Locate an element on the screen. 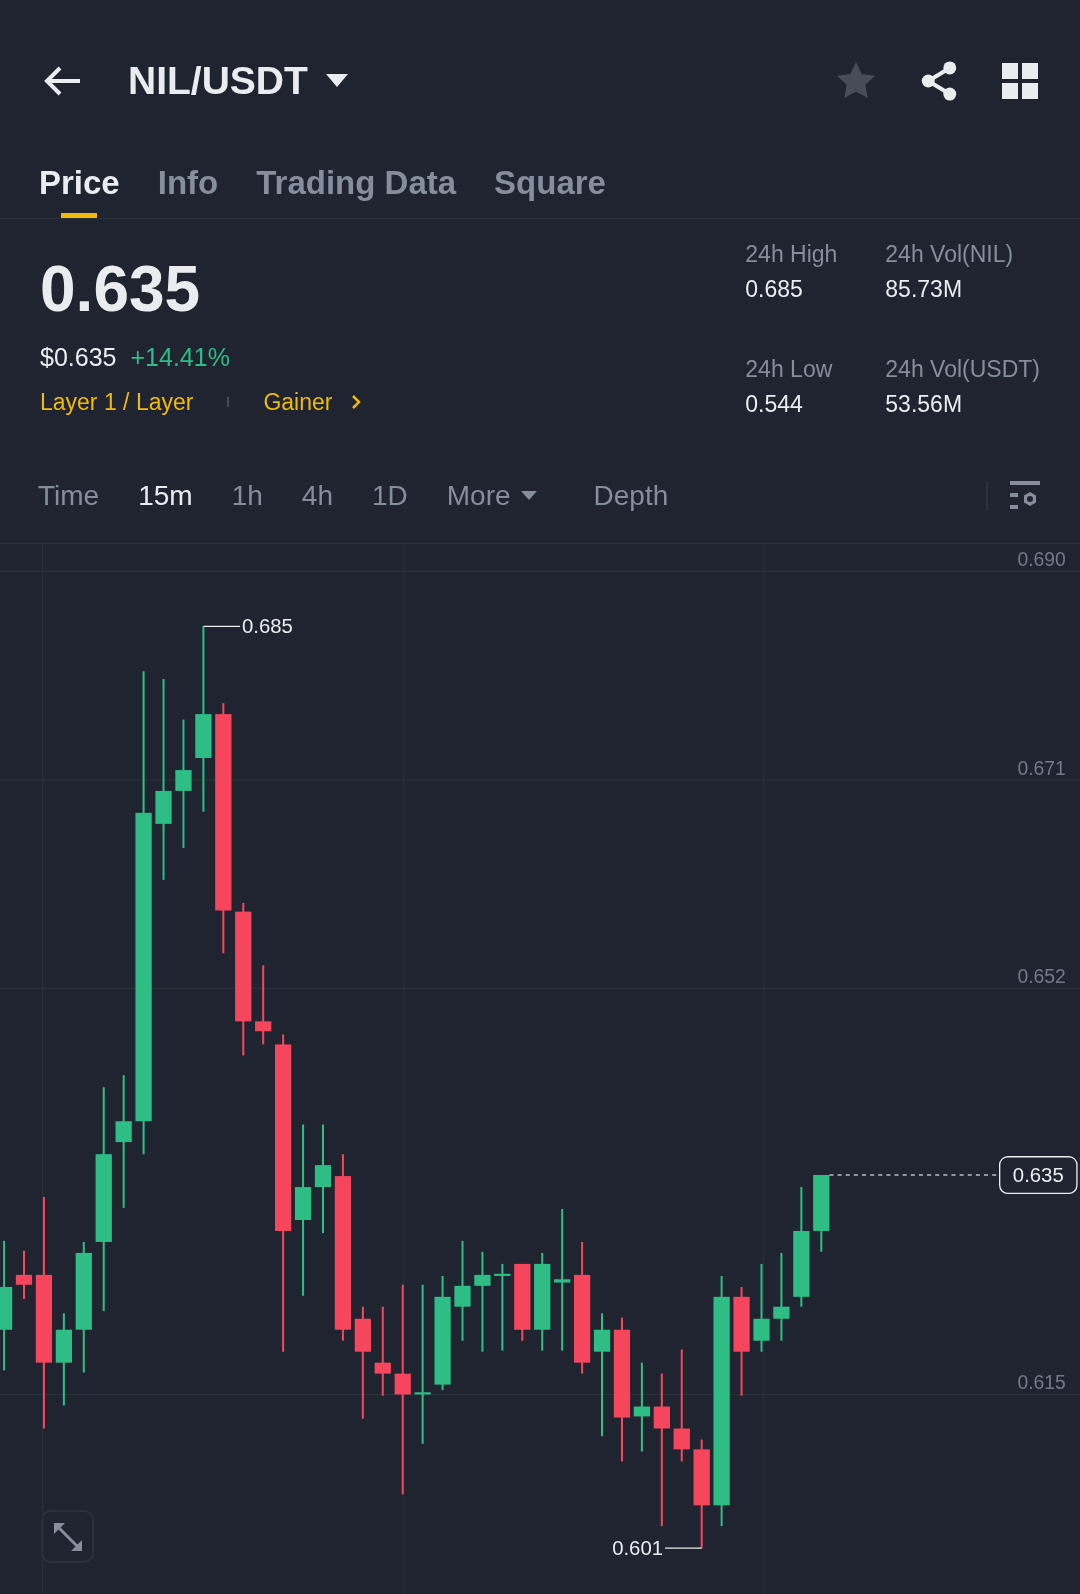 The image size is (1080, 1594). interval-tab: More is located at coordinates (491, 496).